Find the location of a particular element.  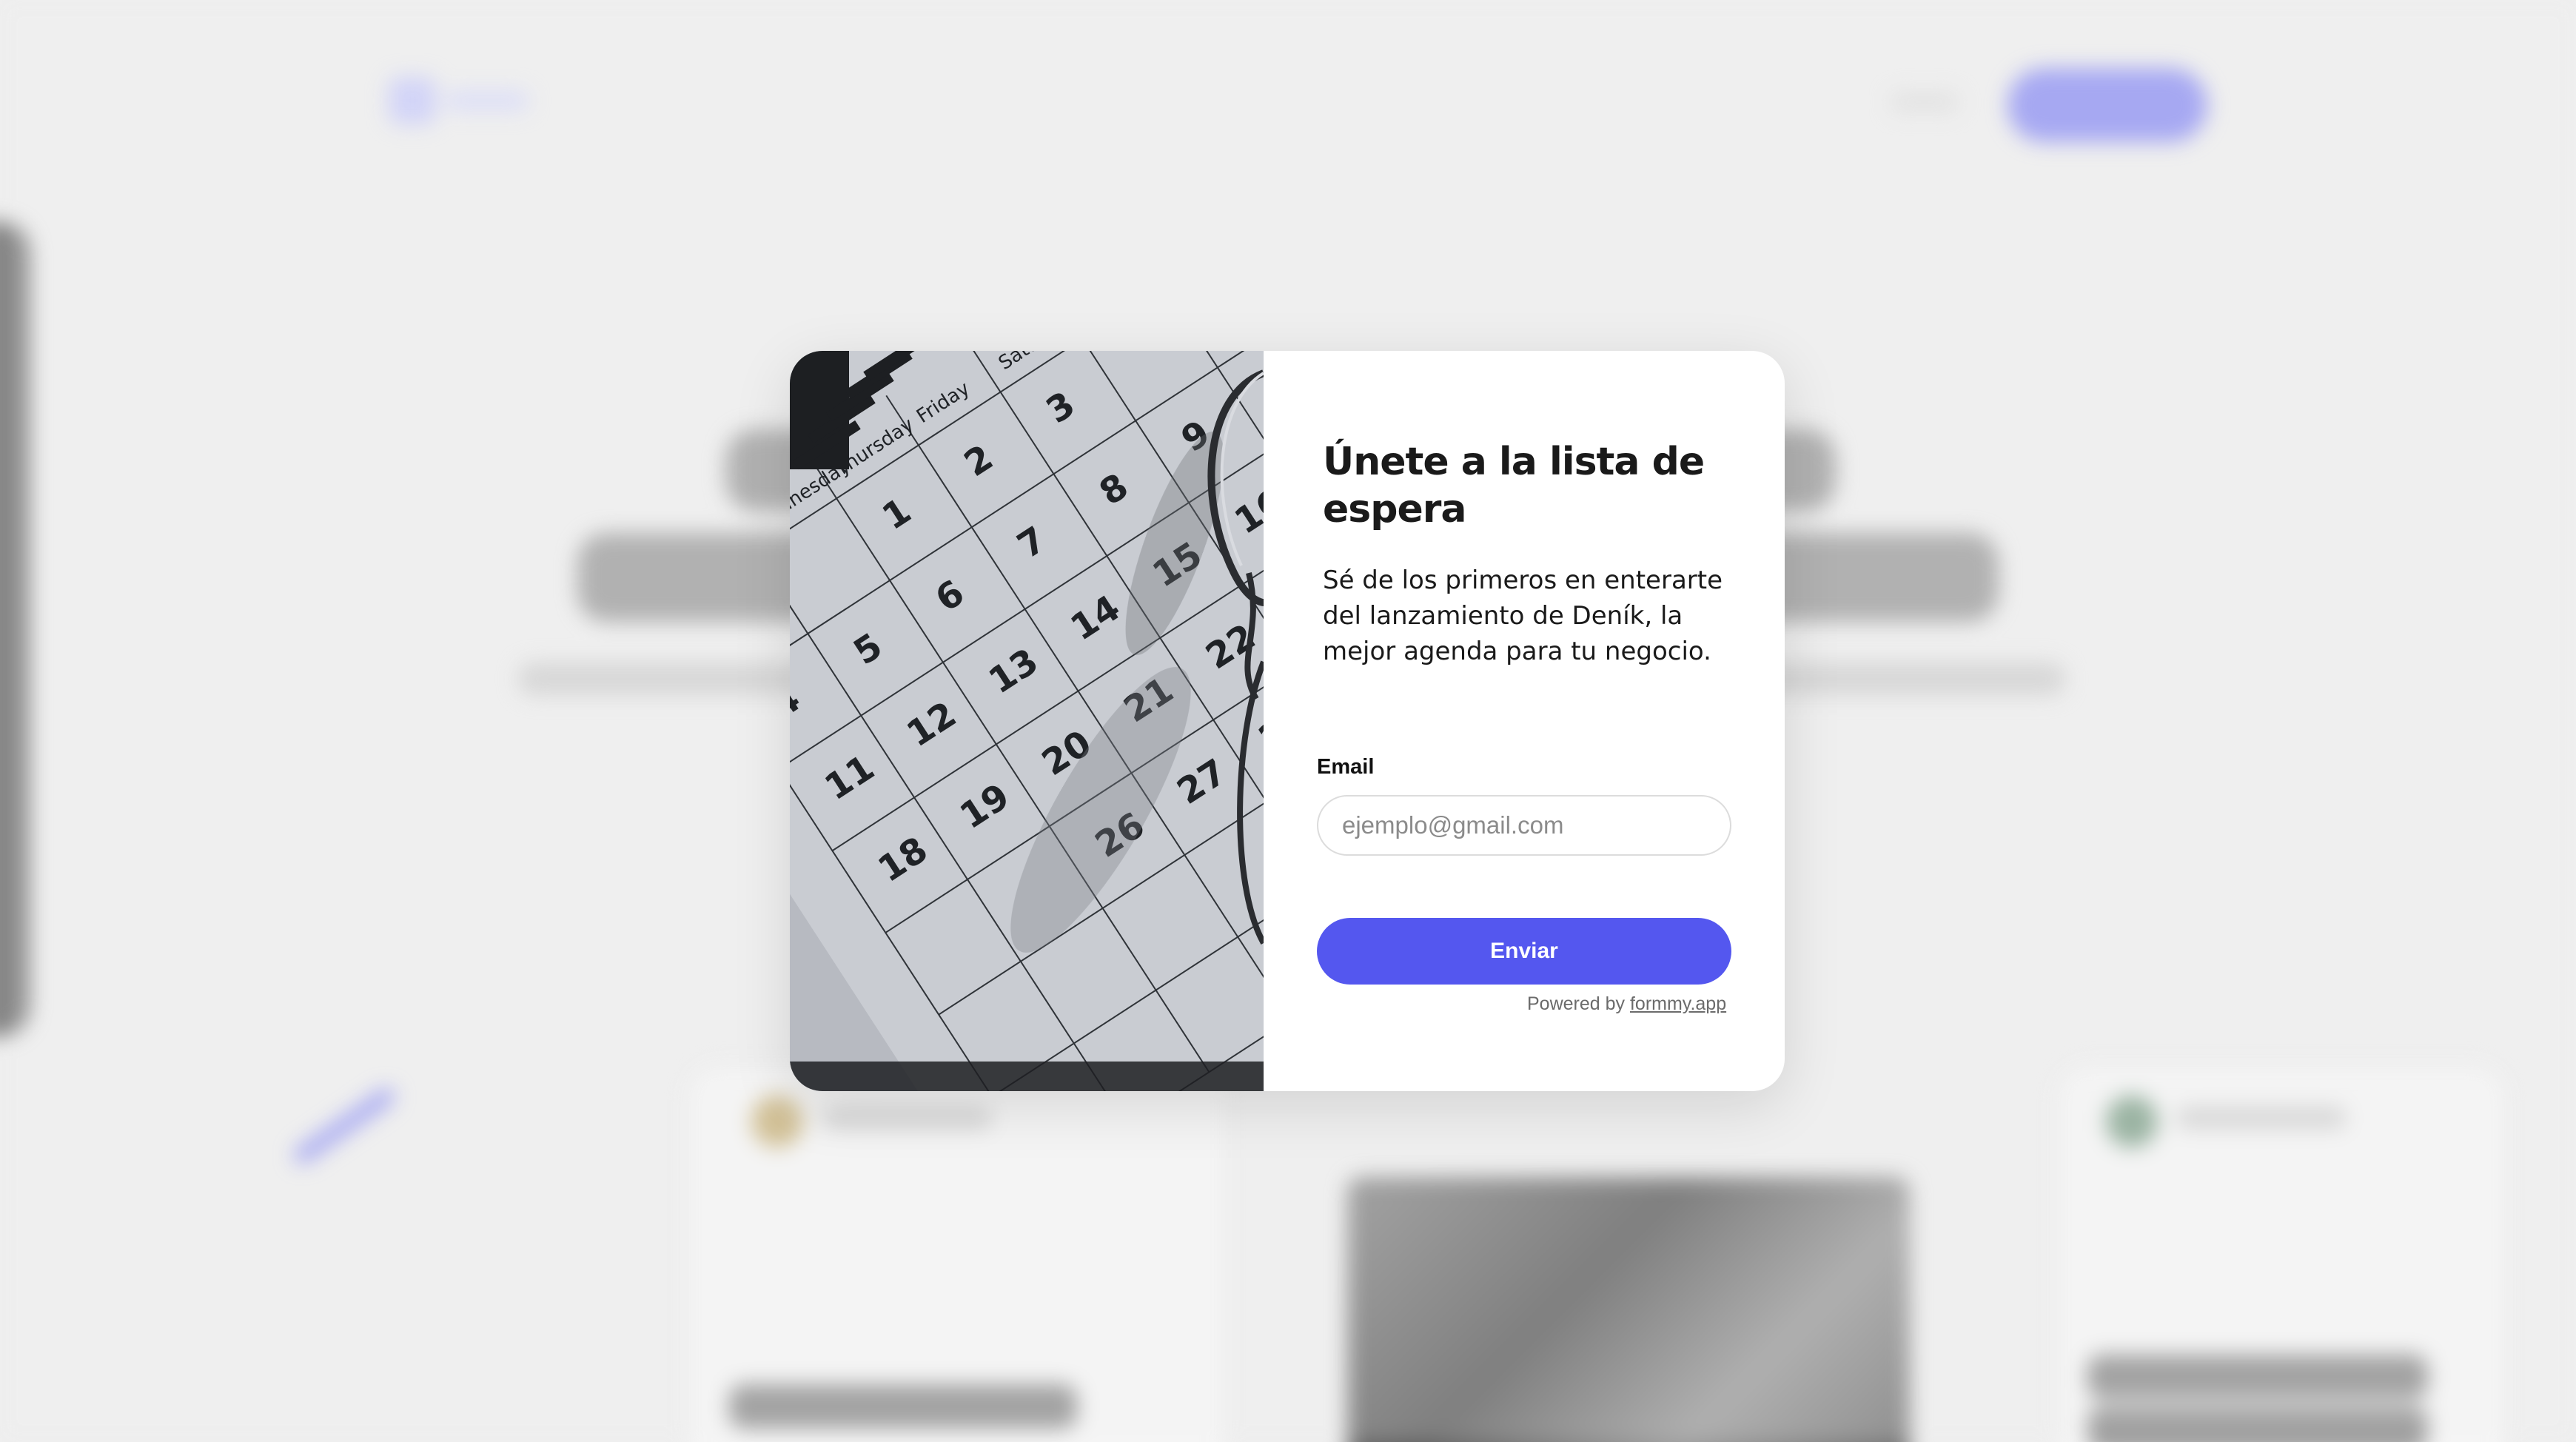

powered-by: Powered by formmy.app is located at coordinates (1626, 1004).